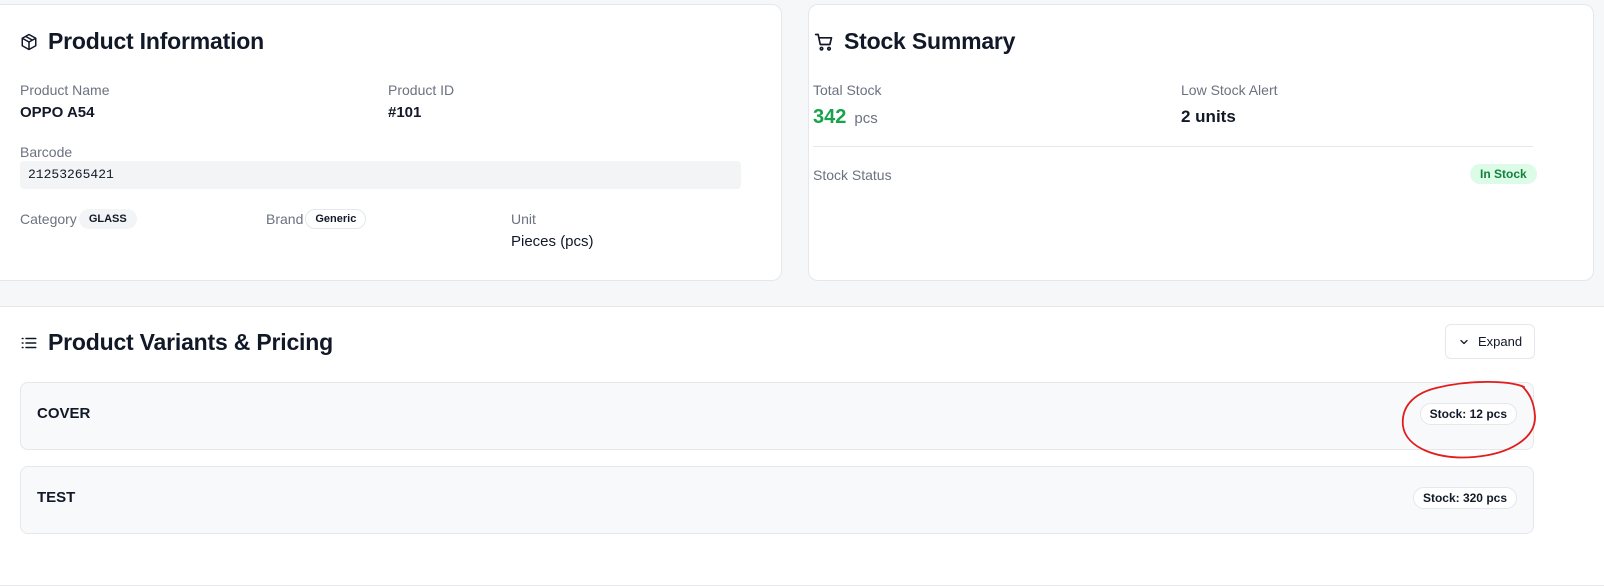 The image size is (1604, 586). I want to click on stock-status-badge: In Stock, so click(1503, 174).